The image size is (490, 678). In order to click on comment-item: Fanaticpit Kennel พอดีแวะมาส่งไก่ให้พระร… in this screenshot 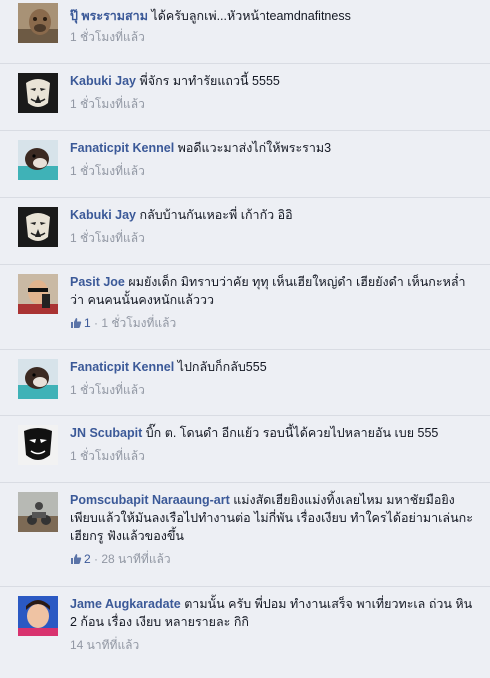, I will do `click(245, 164)`.